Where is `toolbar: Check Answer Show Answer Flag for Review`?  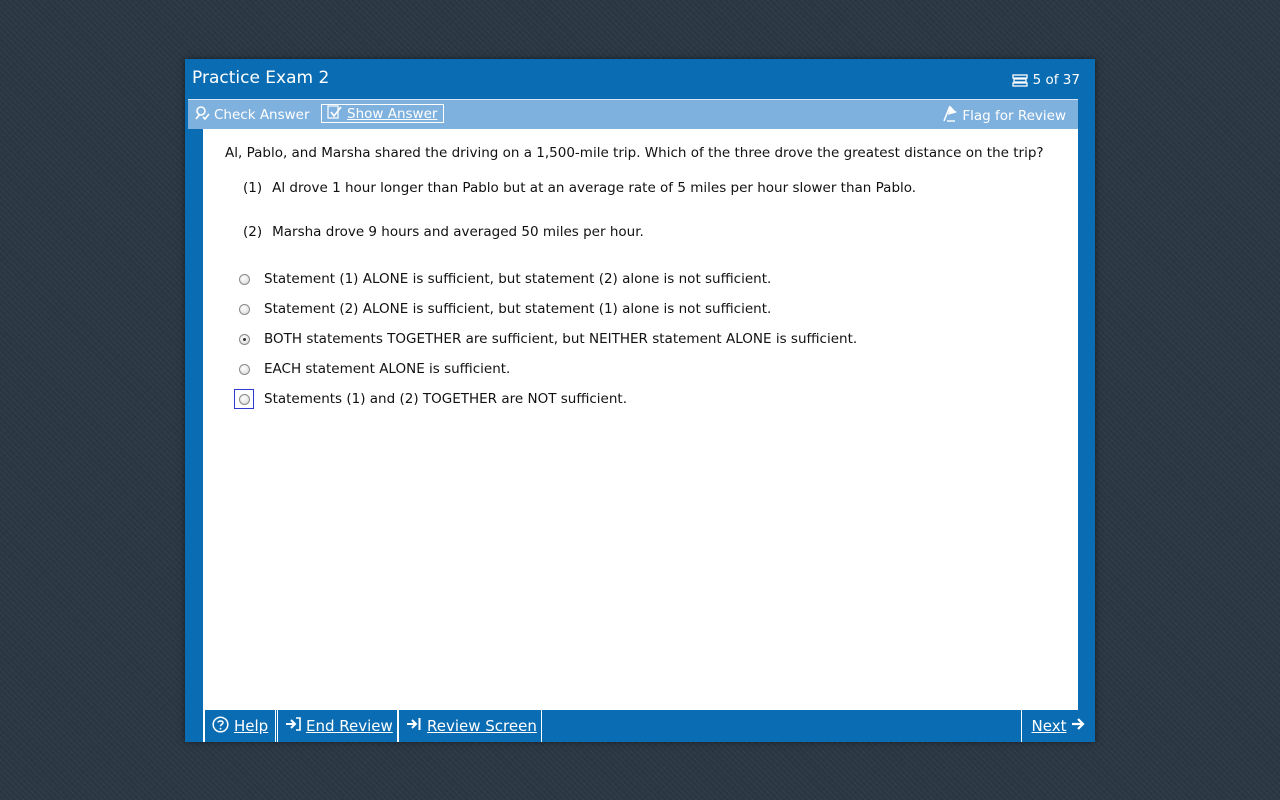 toolbar: Check Answer Show Answer Flag for Review is located at coordinates (633, 114).